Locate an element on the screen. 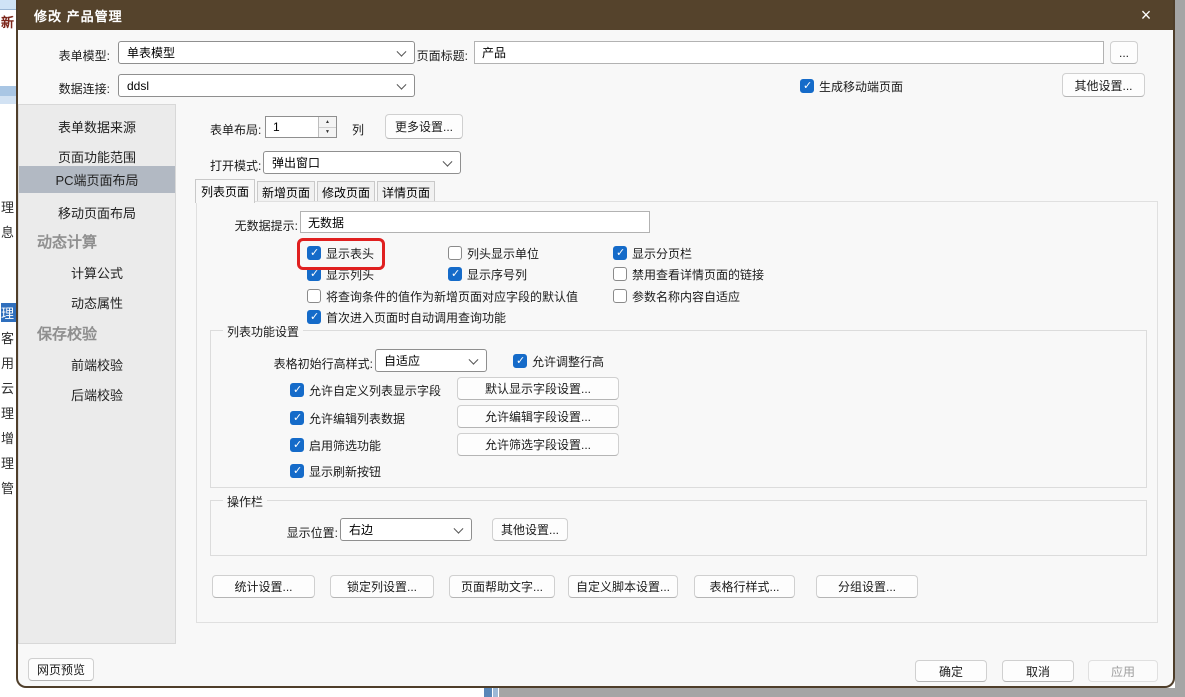 The width and height of the screenshot is (1185, 697). auto-query-on-enter-checkbox: 首次进入页面时自动调用查询功能 is located at coordinates (406, 317).